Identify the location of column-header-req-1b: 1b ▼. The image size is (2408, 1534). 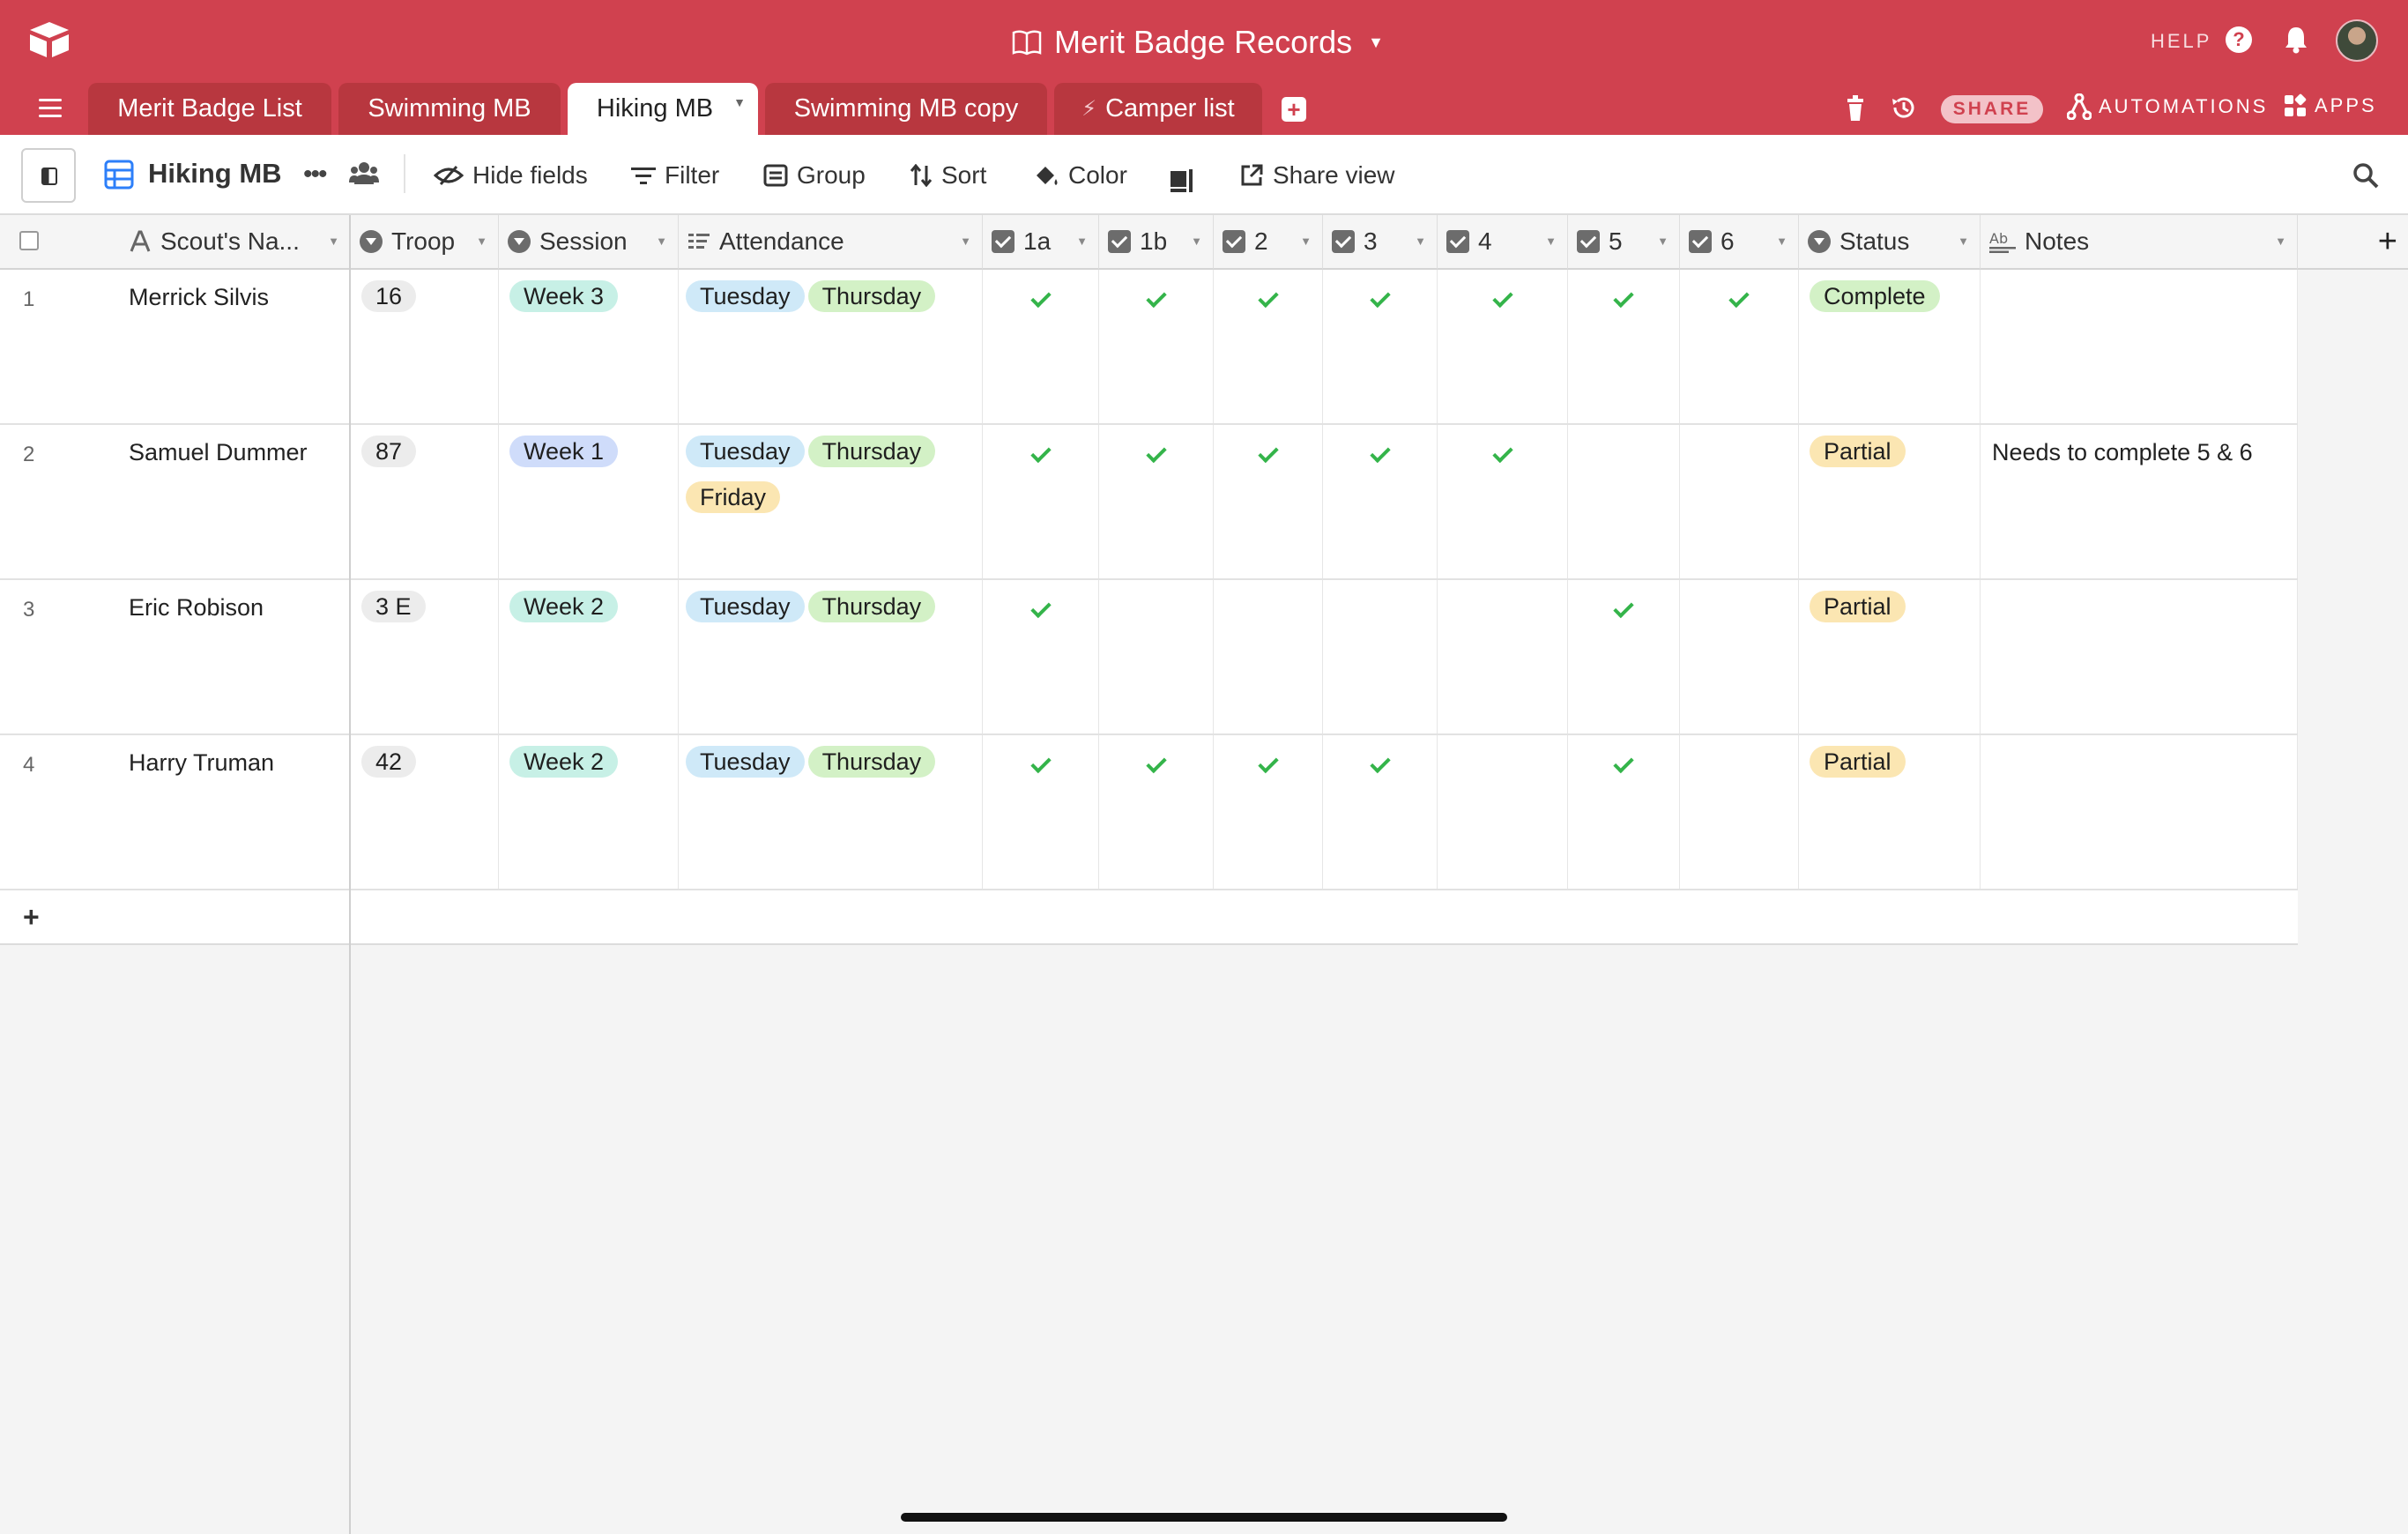
(1156, 243).